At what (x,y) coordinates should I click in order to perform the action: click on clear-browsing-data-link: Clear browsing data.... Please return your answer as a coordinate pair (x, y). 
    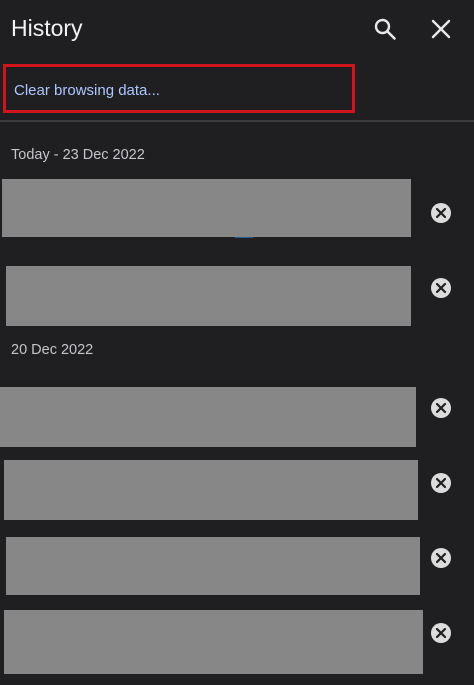
    Looking at the image, I should click on (87, 90).